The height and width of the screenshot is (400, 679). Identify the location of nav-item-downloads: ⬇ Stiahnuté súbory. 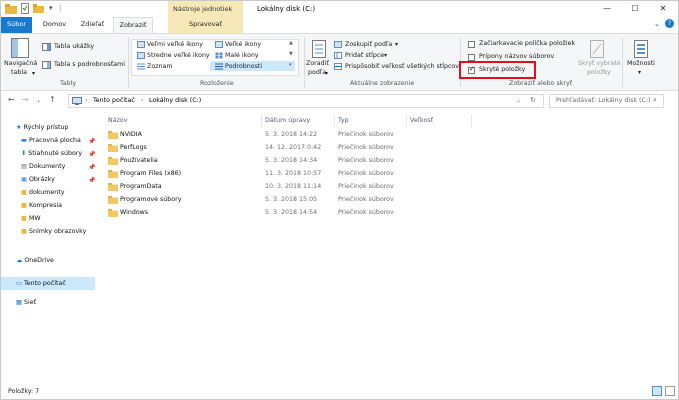
(51, 153).